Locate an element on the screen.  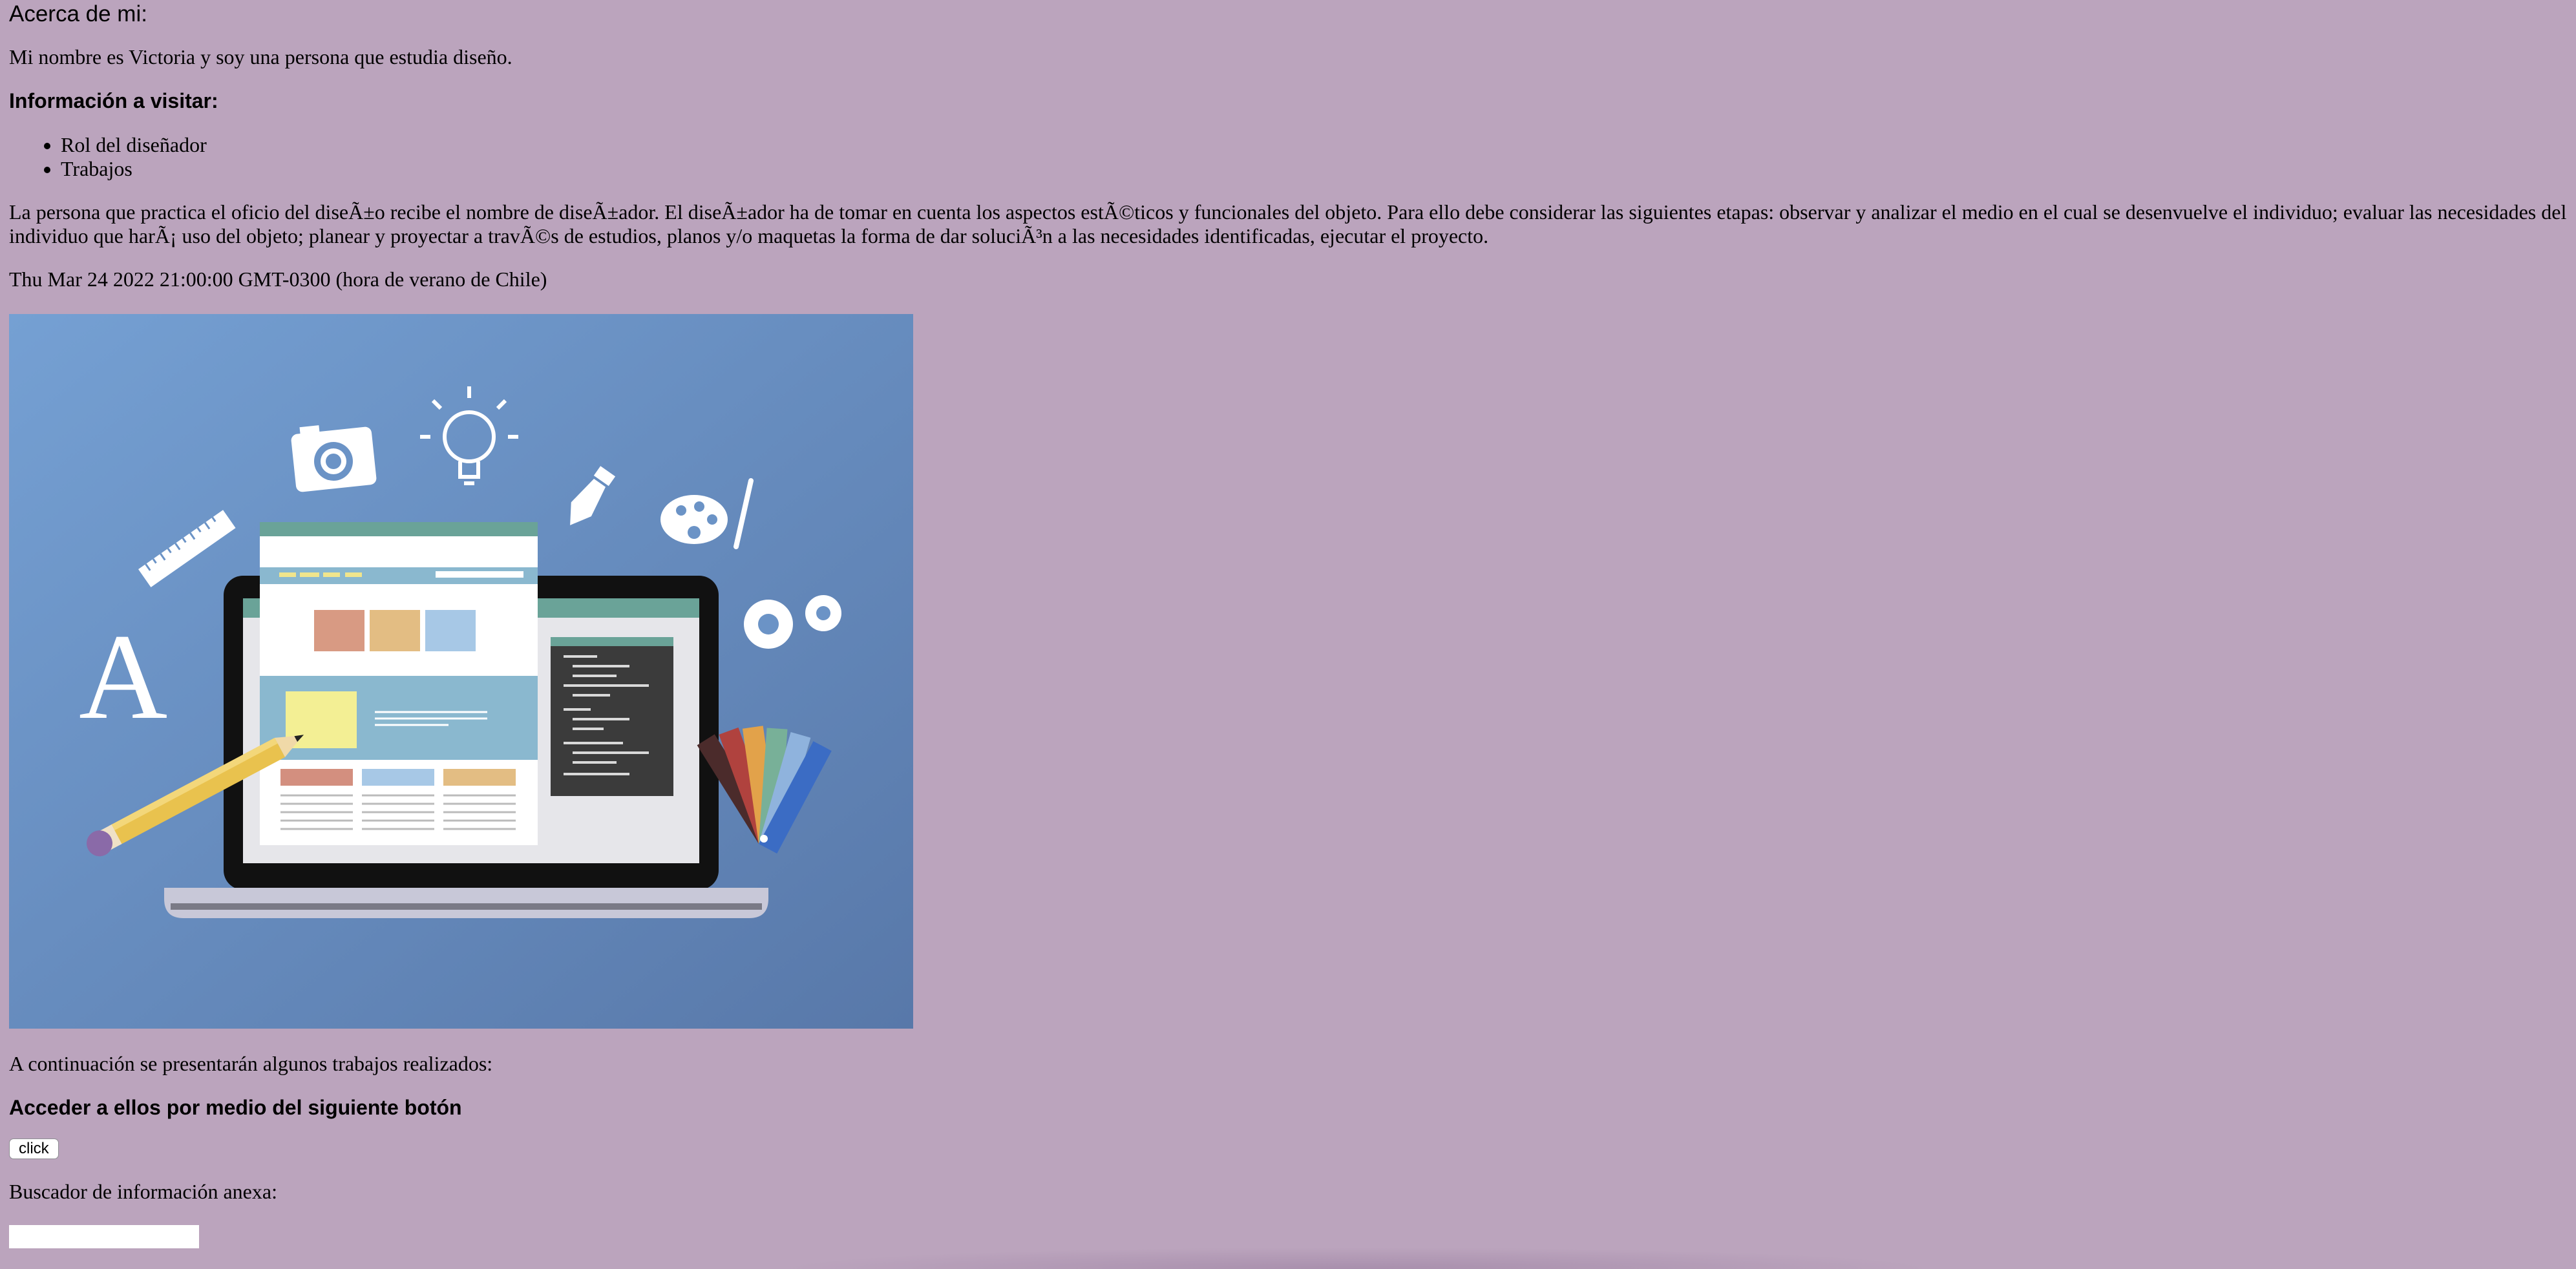
info-list: Rol del diseñador Trabajos is located at coordinates (108, 157).